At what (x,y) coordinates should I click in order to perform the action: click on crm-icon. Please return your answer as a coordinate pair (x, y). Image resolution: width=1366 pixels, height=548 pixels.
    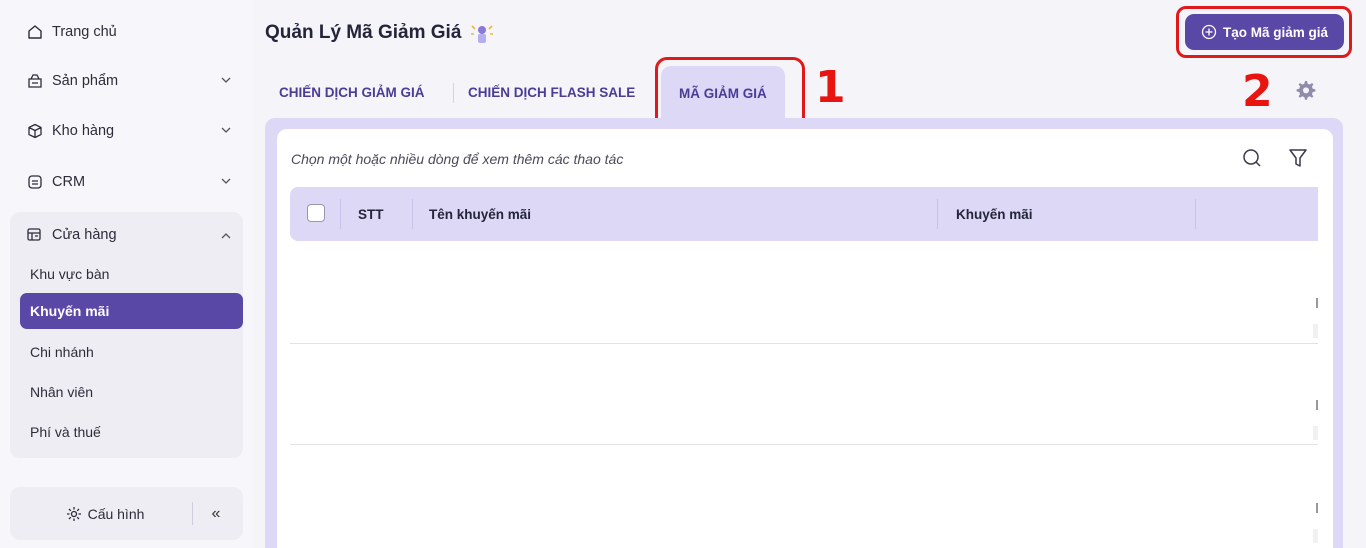
    Looking at the image, I should click on (35, 182).